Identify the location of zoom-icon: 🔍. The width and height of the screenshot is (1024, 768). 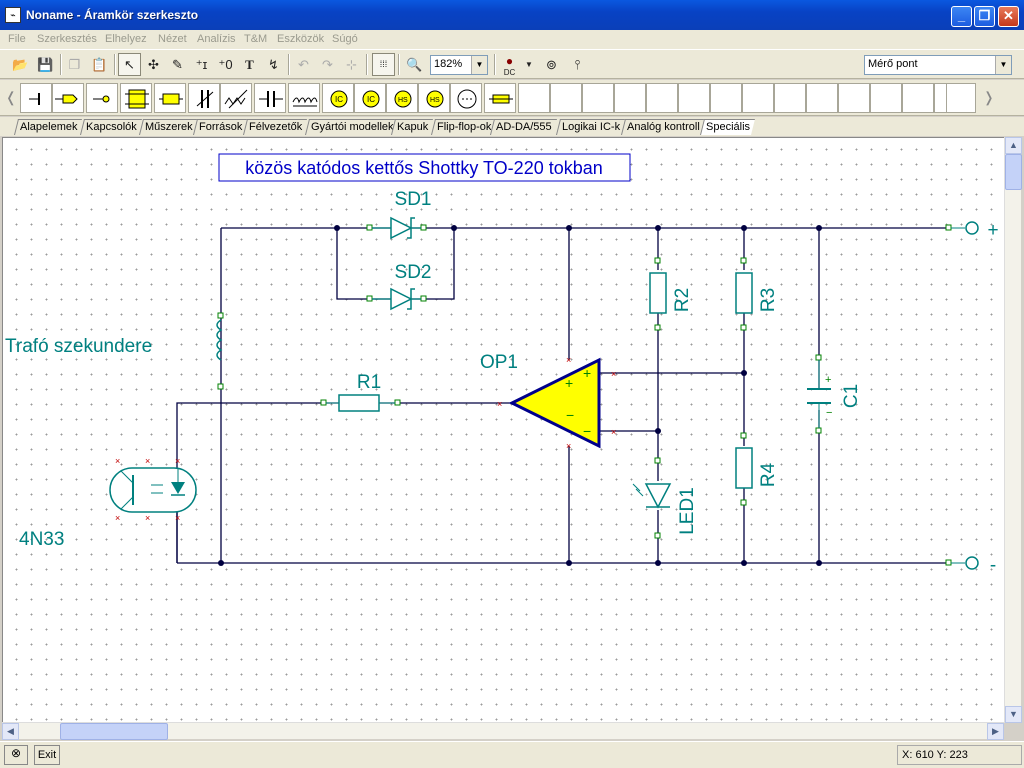
(414, 64).